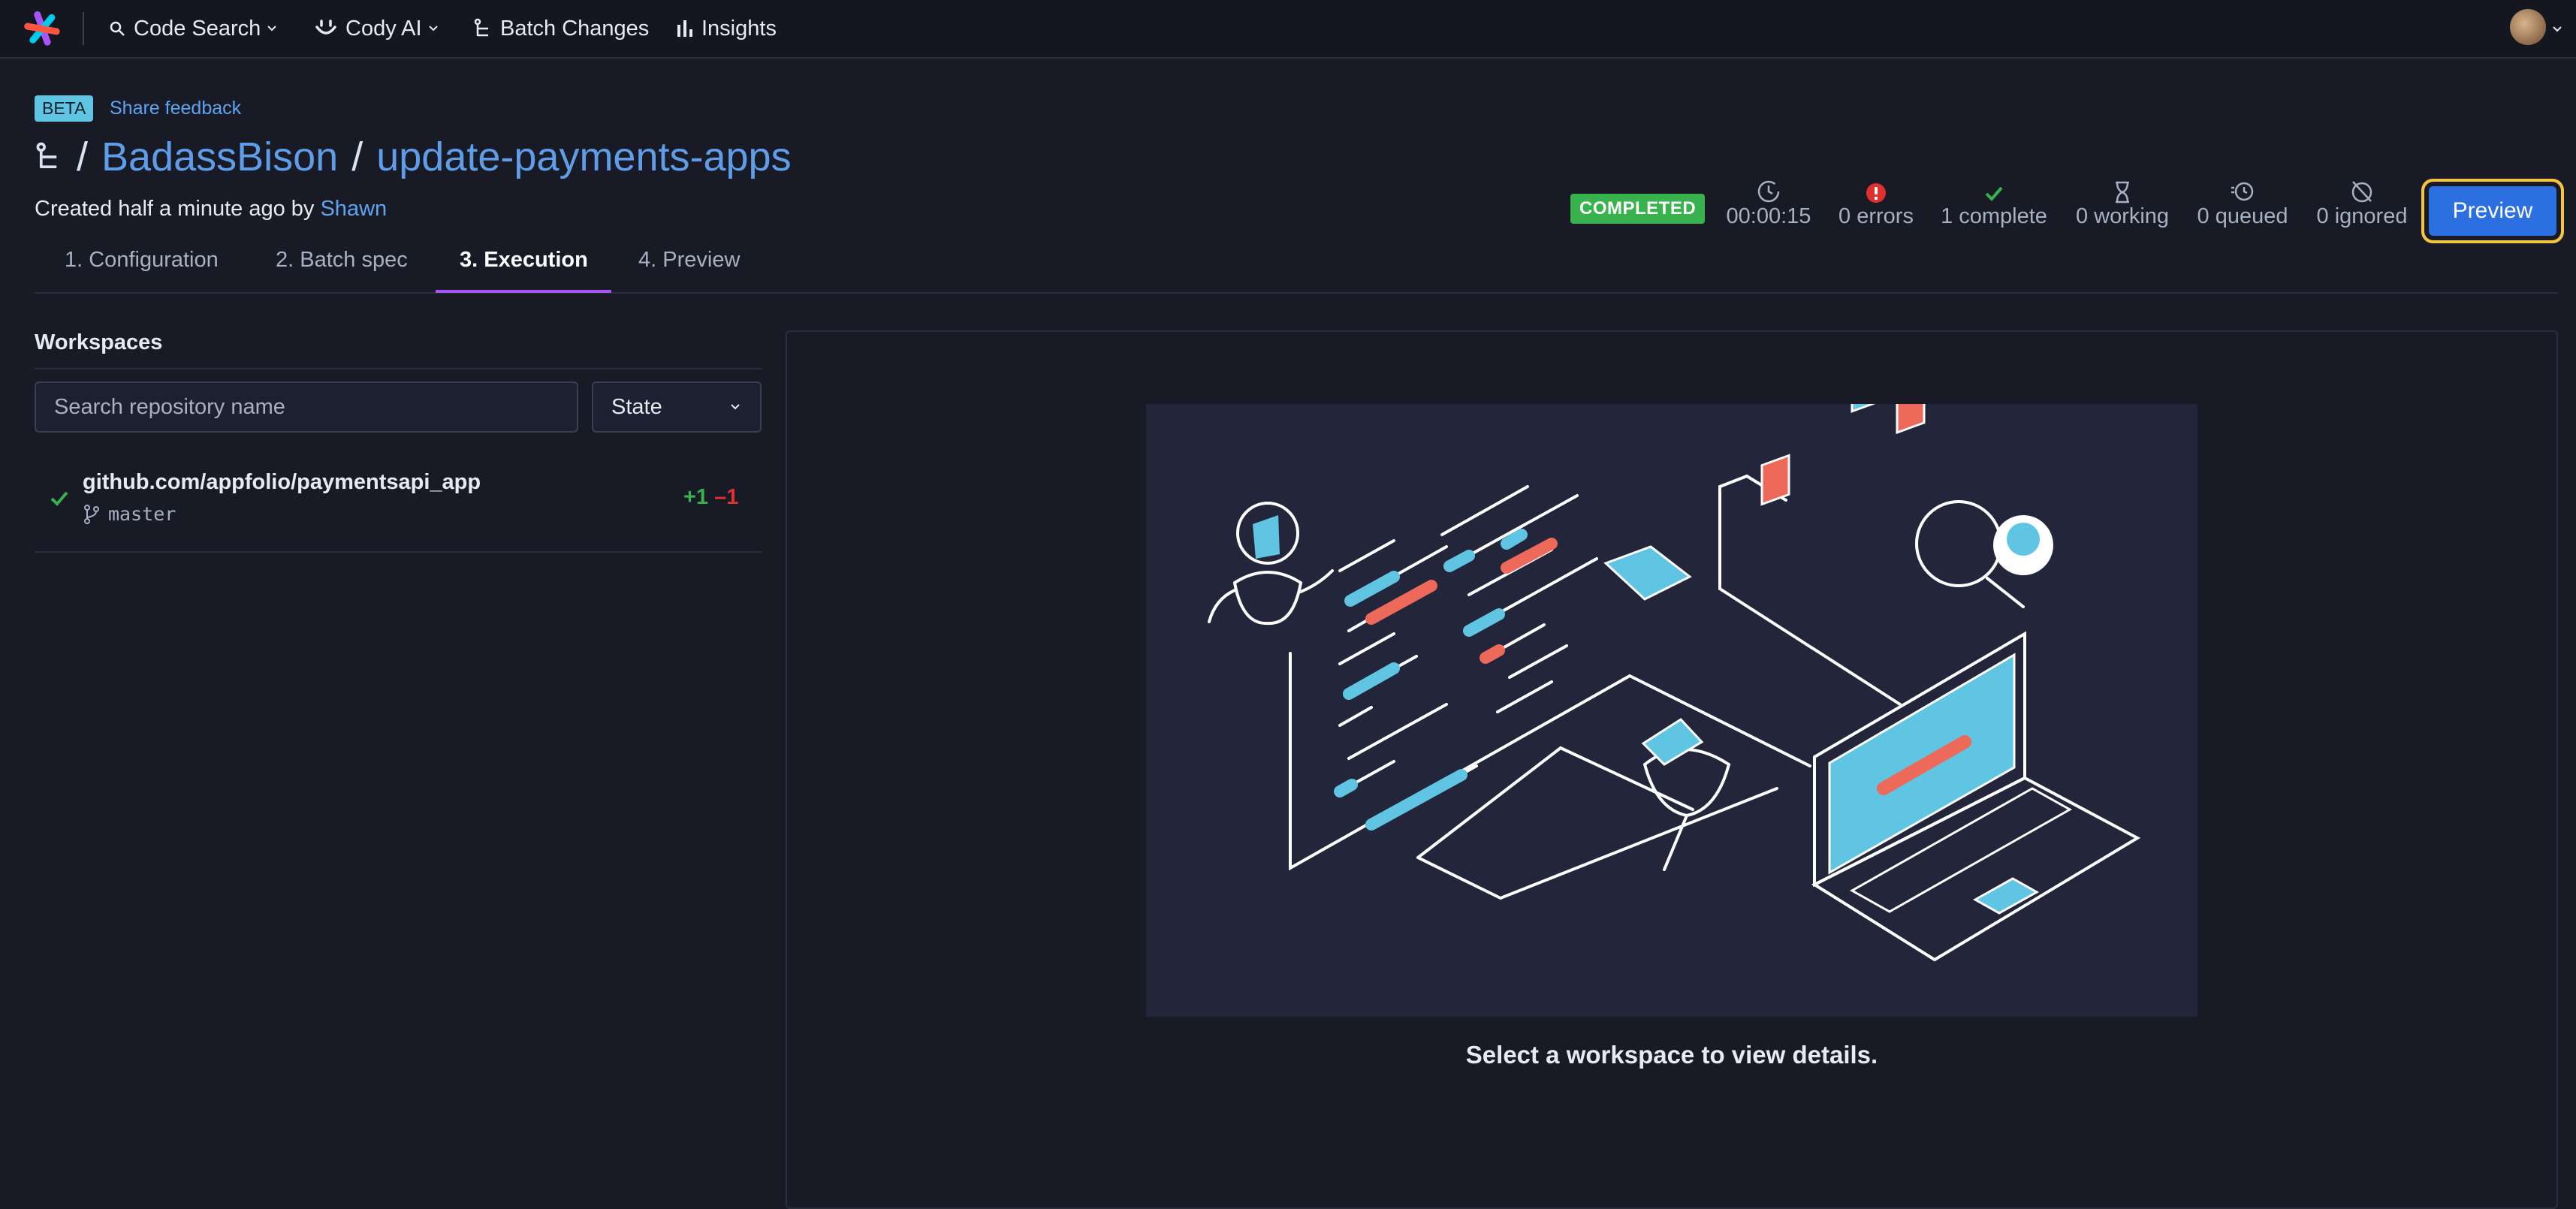  What do you see at coordinates (2361, 192) in the screenshot?
I see `timer-off-icon` at bounding box center [2361, 192].